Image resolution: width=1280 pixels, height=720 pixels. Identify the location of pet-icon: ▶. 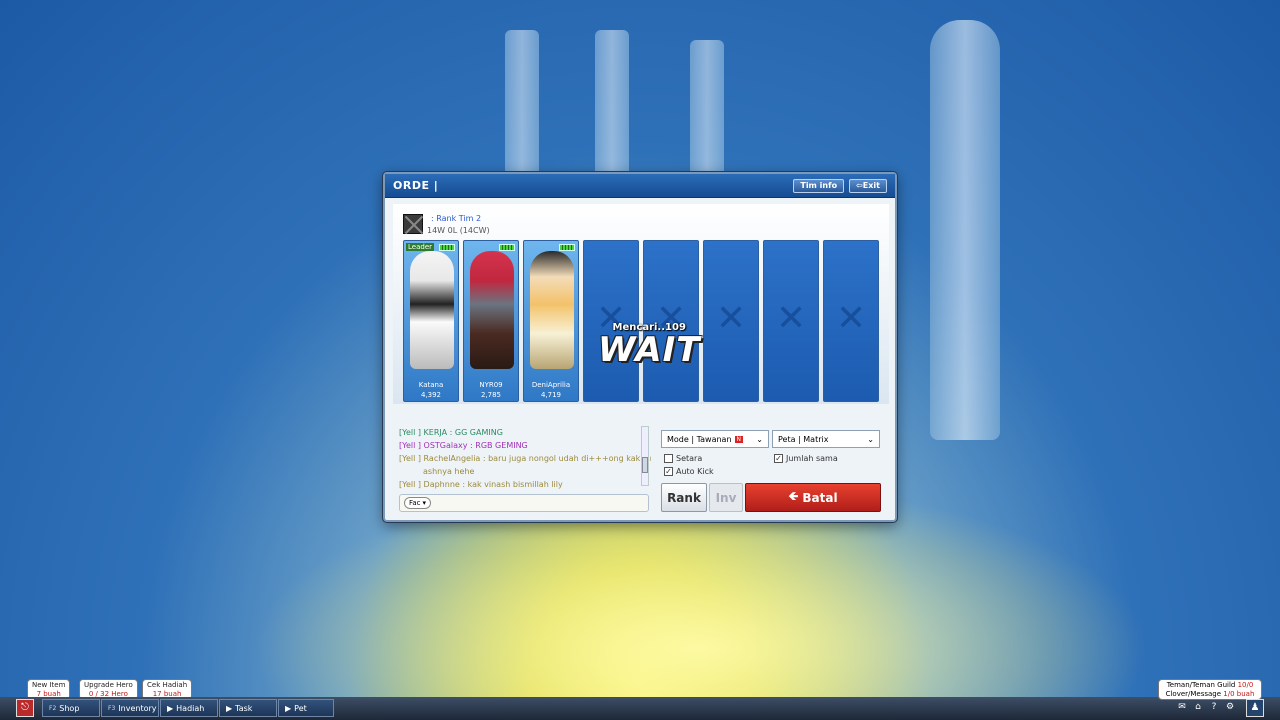
(288, 708).